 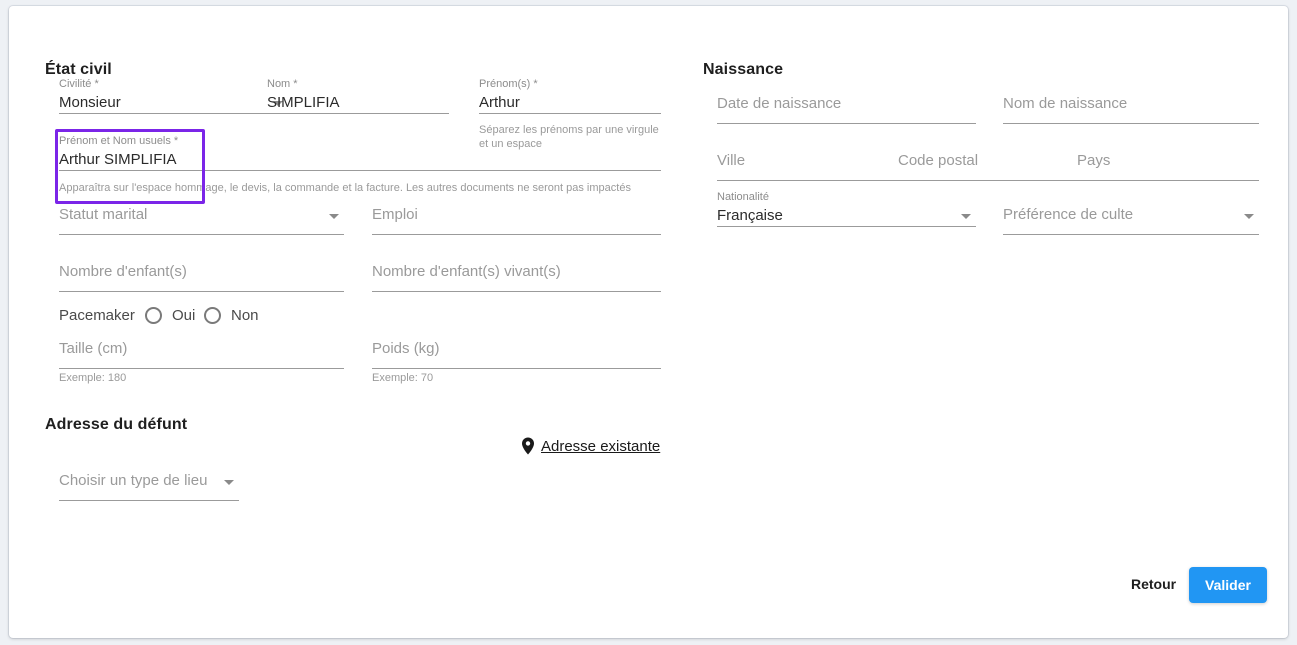 I want to click on emploi-input: Emploi, so click(x=516, y=220).